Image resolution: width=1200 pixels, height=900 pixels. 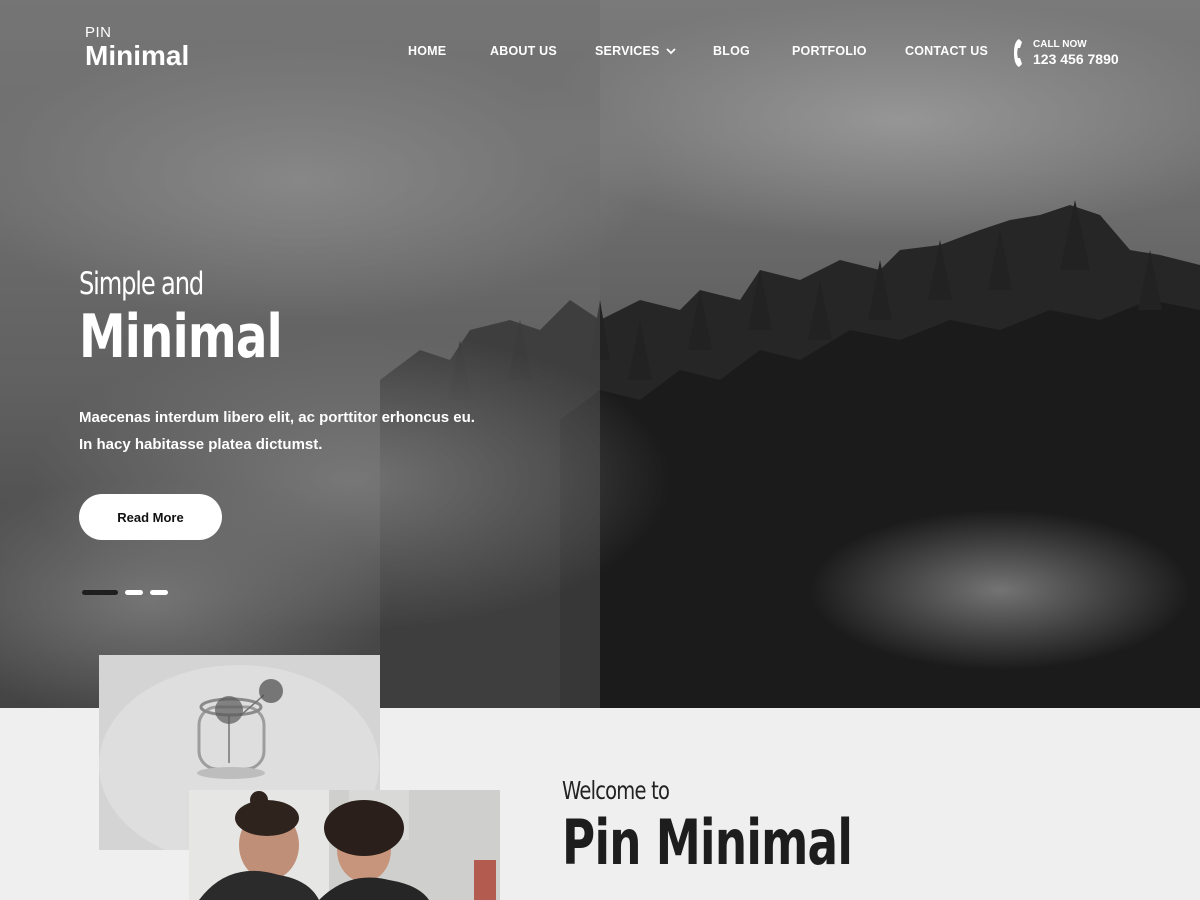 I want to click on call-now-number: 123 456 7890, so click(x=1076, y=59).